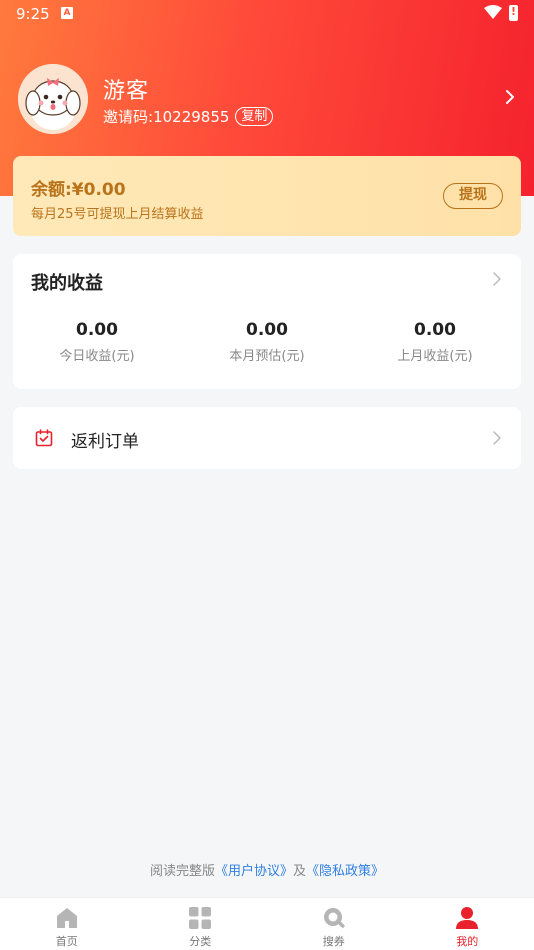  What do you see at coordinates (78, 190) in the screenshot?
I see `balance-amount: 余额:¥0.00` at bounding box center [78, 190].